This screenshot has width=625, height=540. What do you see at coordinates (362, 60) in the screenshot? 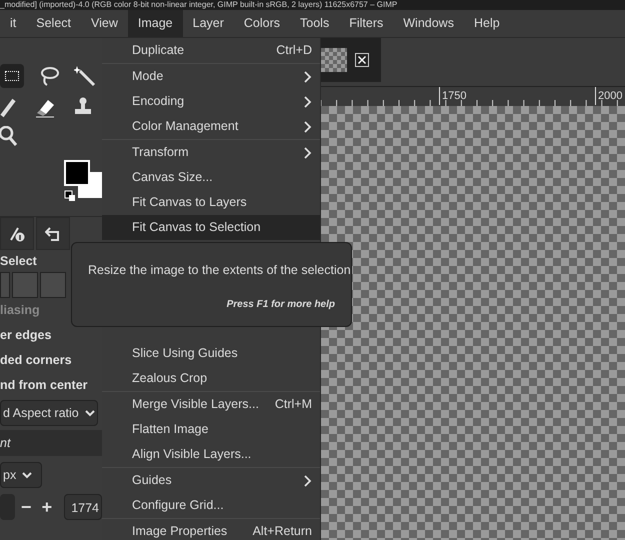
I see `close-icon` at bounding box center [362, 60].